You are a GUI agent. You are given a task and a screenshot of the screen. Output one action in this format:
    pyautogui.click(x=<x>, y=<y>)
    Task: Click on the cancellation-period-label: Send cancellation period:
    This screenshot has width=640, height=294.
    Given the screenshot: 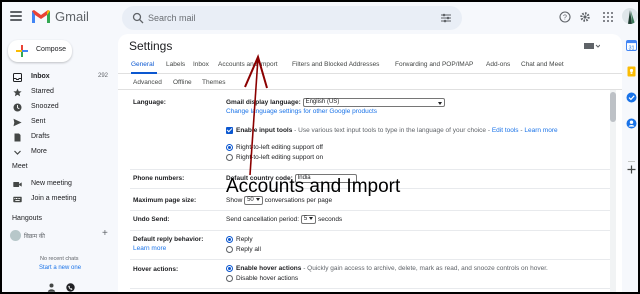 What is the action you would take?
    pyautogui.click(x=262, y=220)
    